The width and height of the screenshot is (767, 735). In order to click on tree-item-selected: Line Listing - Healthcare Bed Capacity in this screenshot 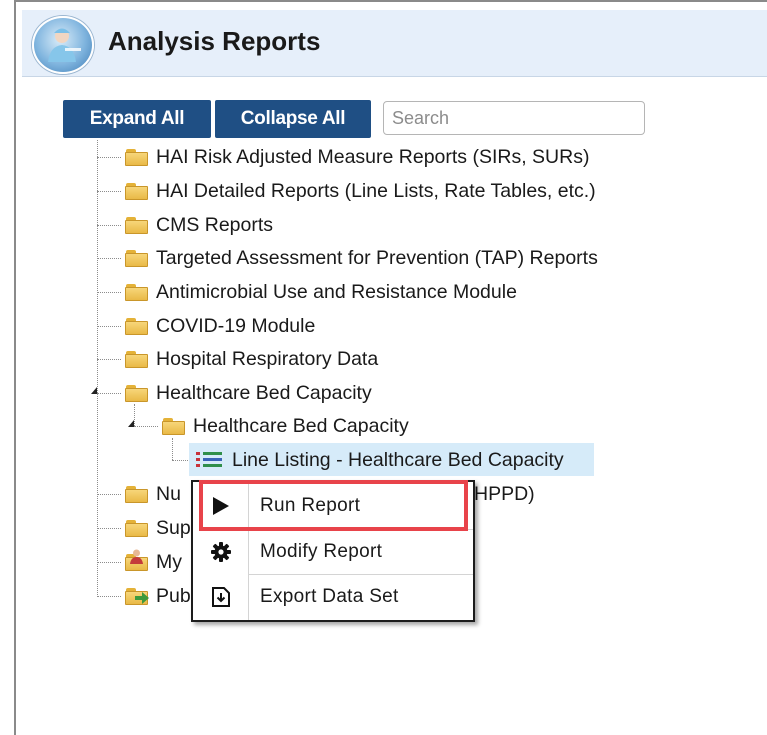, I will do `click(380, 460)`.